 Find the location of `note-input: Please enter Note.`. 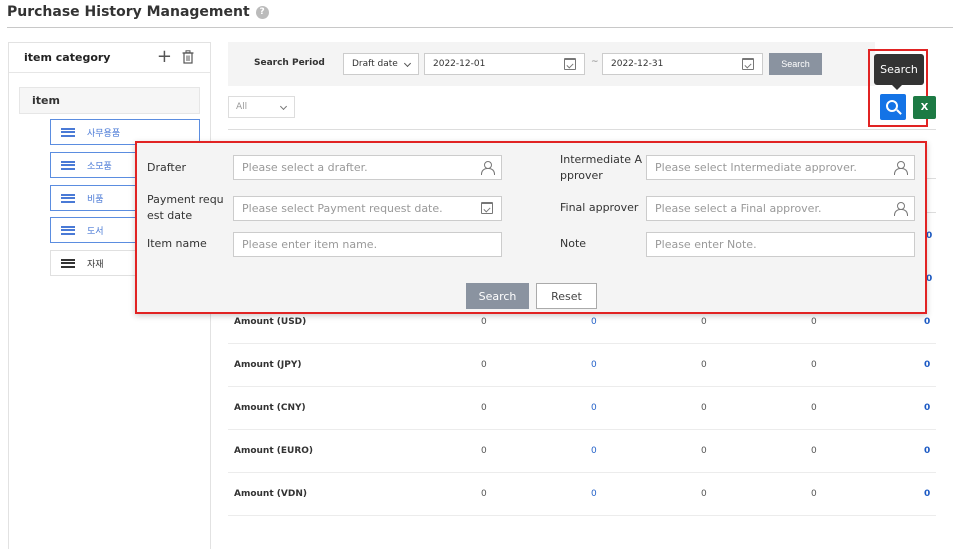

note-input: Please enter Note. is located at coordinates (780, 244).